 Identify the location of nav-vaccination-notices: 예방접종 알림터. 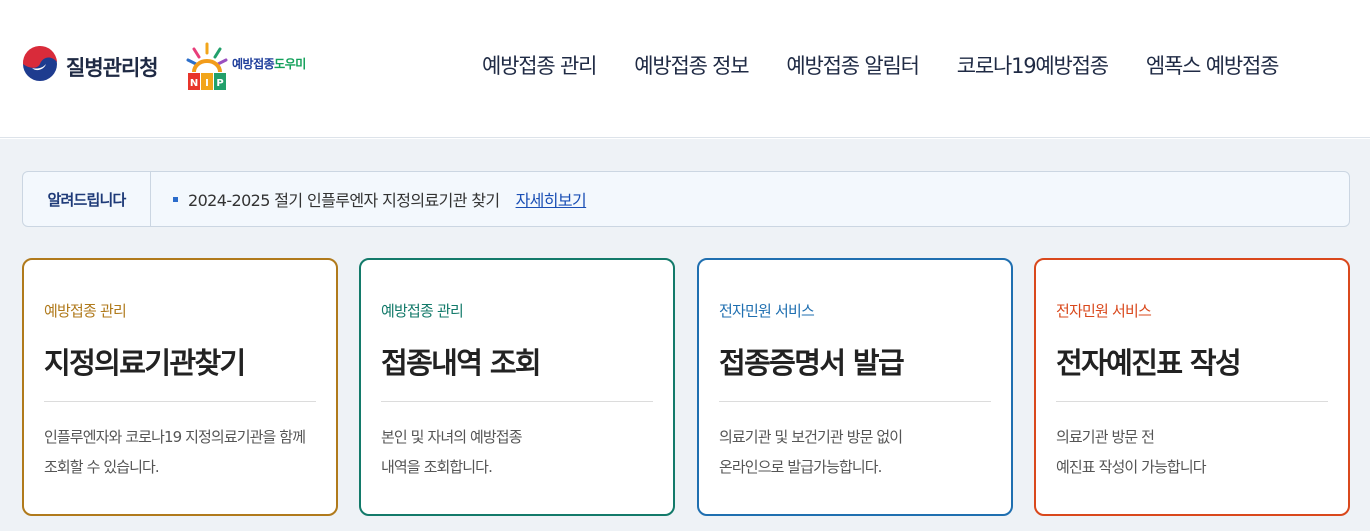
(853, 65).